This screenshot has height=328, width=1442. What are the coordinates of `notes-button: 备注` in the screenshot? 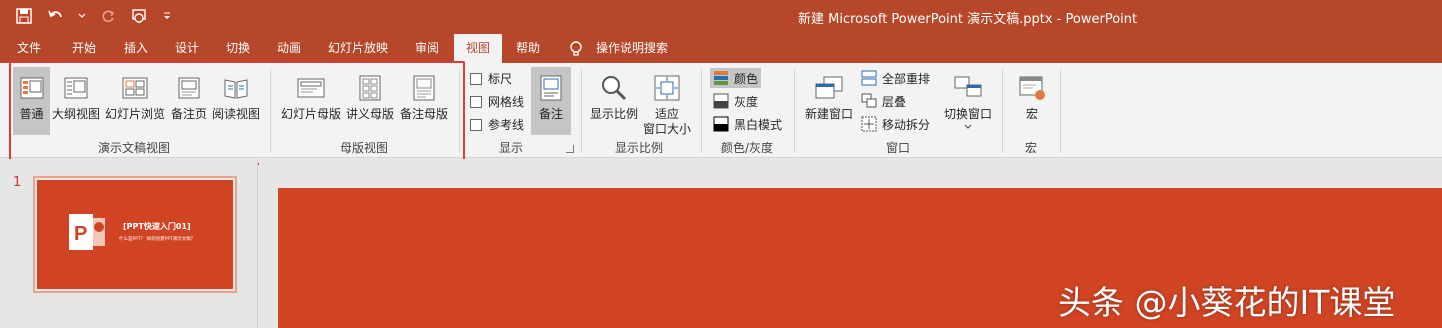 It's located at (551, 101).